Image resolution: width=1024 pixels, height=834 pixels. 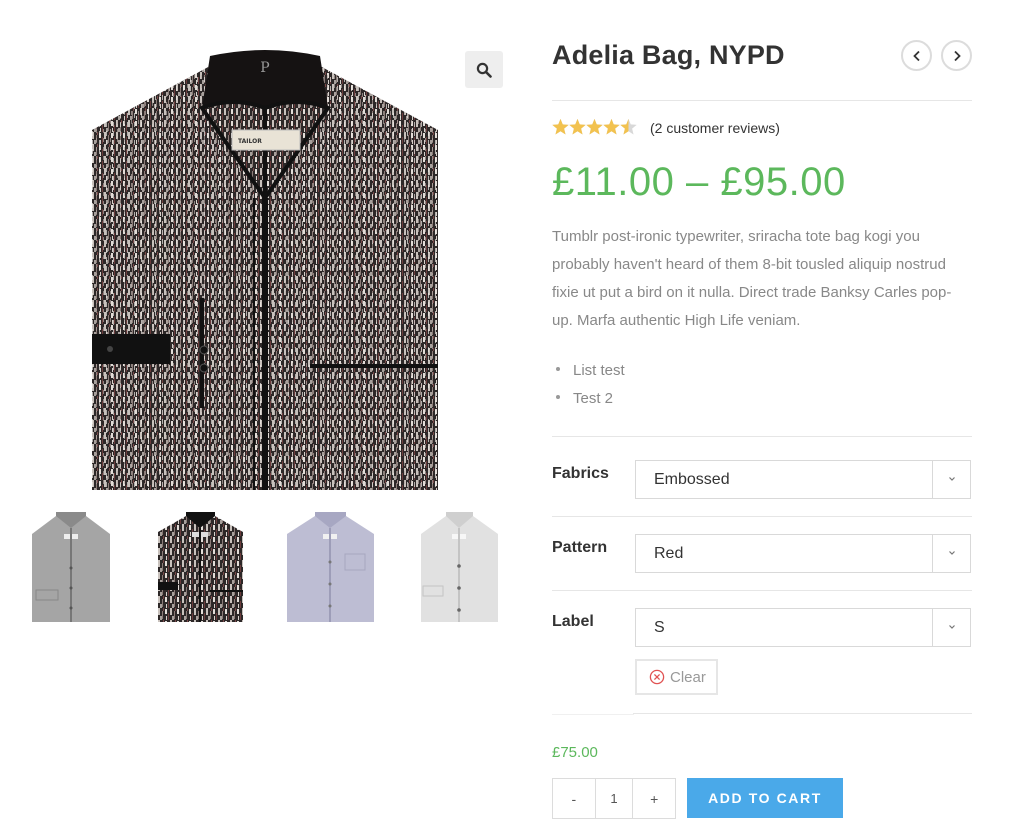 I want to click on chevron-right-icon, so click(x=957, y=55).